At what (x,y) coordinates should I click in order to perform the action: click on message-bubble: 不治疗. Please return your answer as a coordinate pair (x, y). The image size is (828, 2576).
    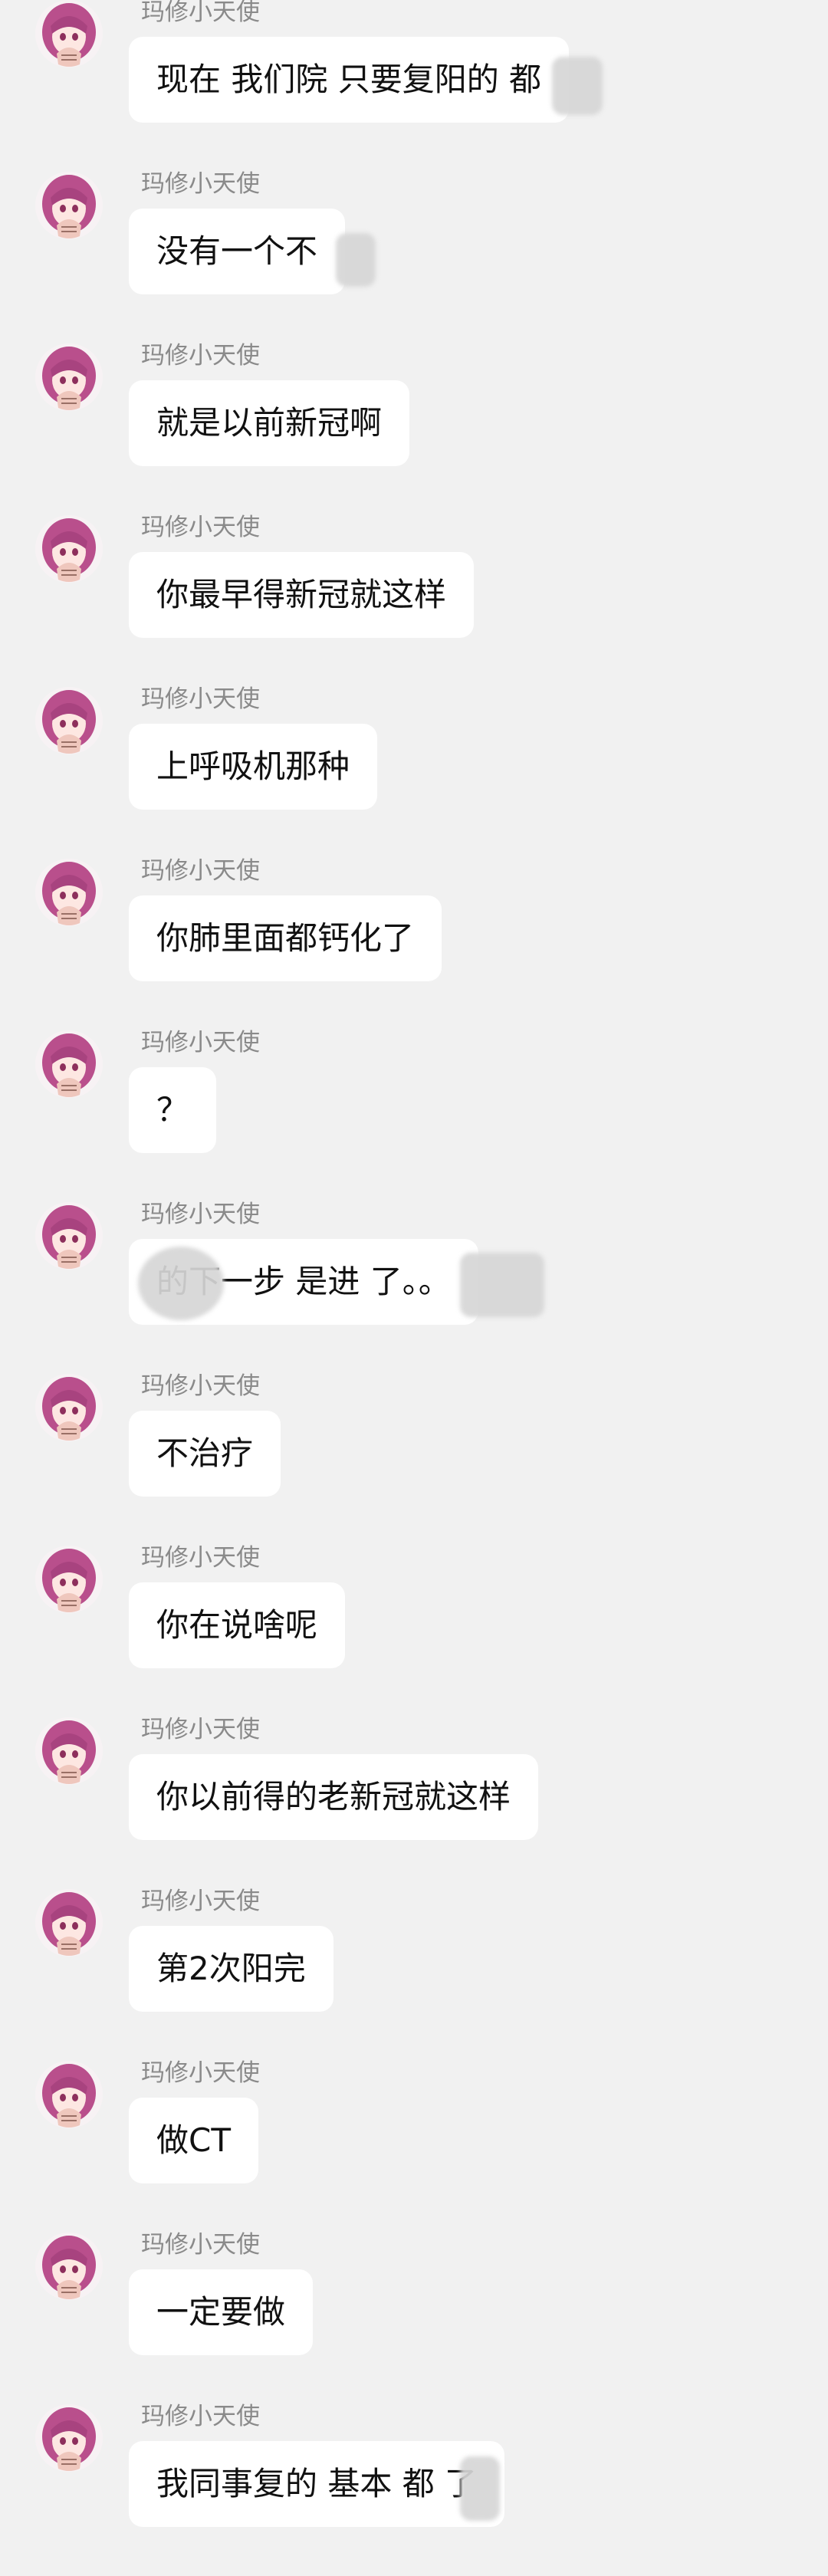
    Looking at the image, I should click on (205, 1454).